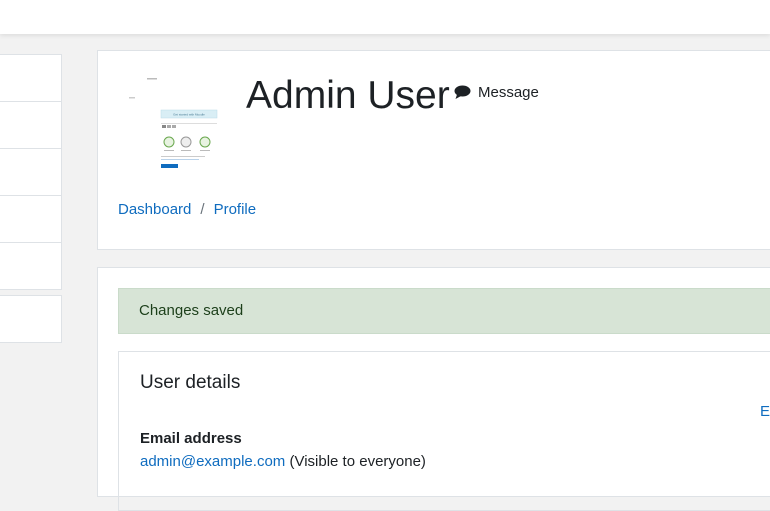  I want to click on breadcrumb-profile: Profile, so click(235, 209).